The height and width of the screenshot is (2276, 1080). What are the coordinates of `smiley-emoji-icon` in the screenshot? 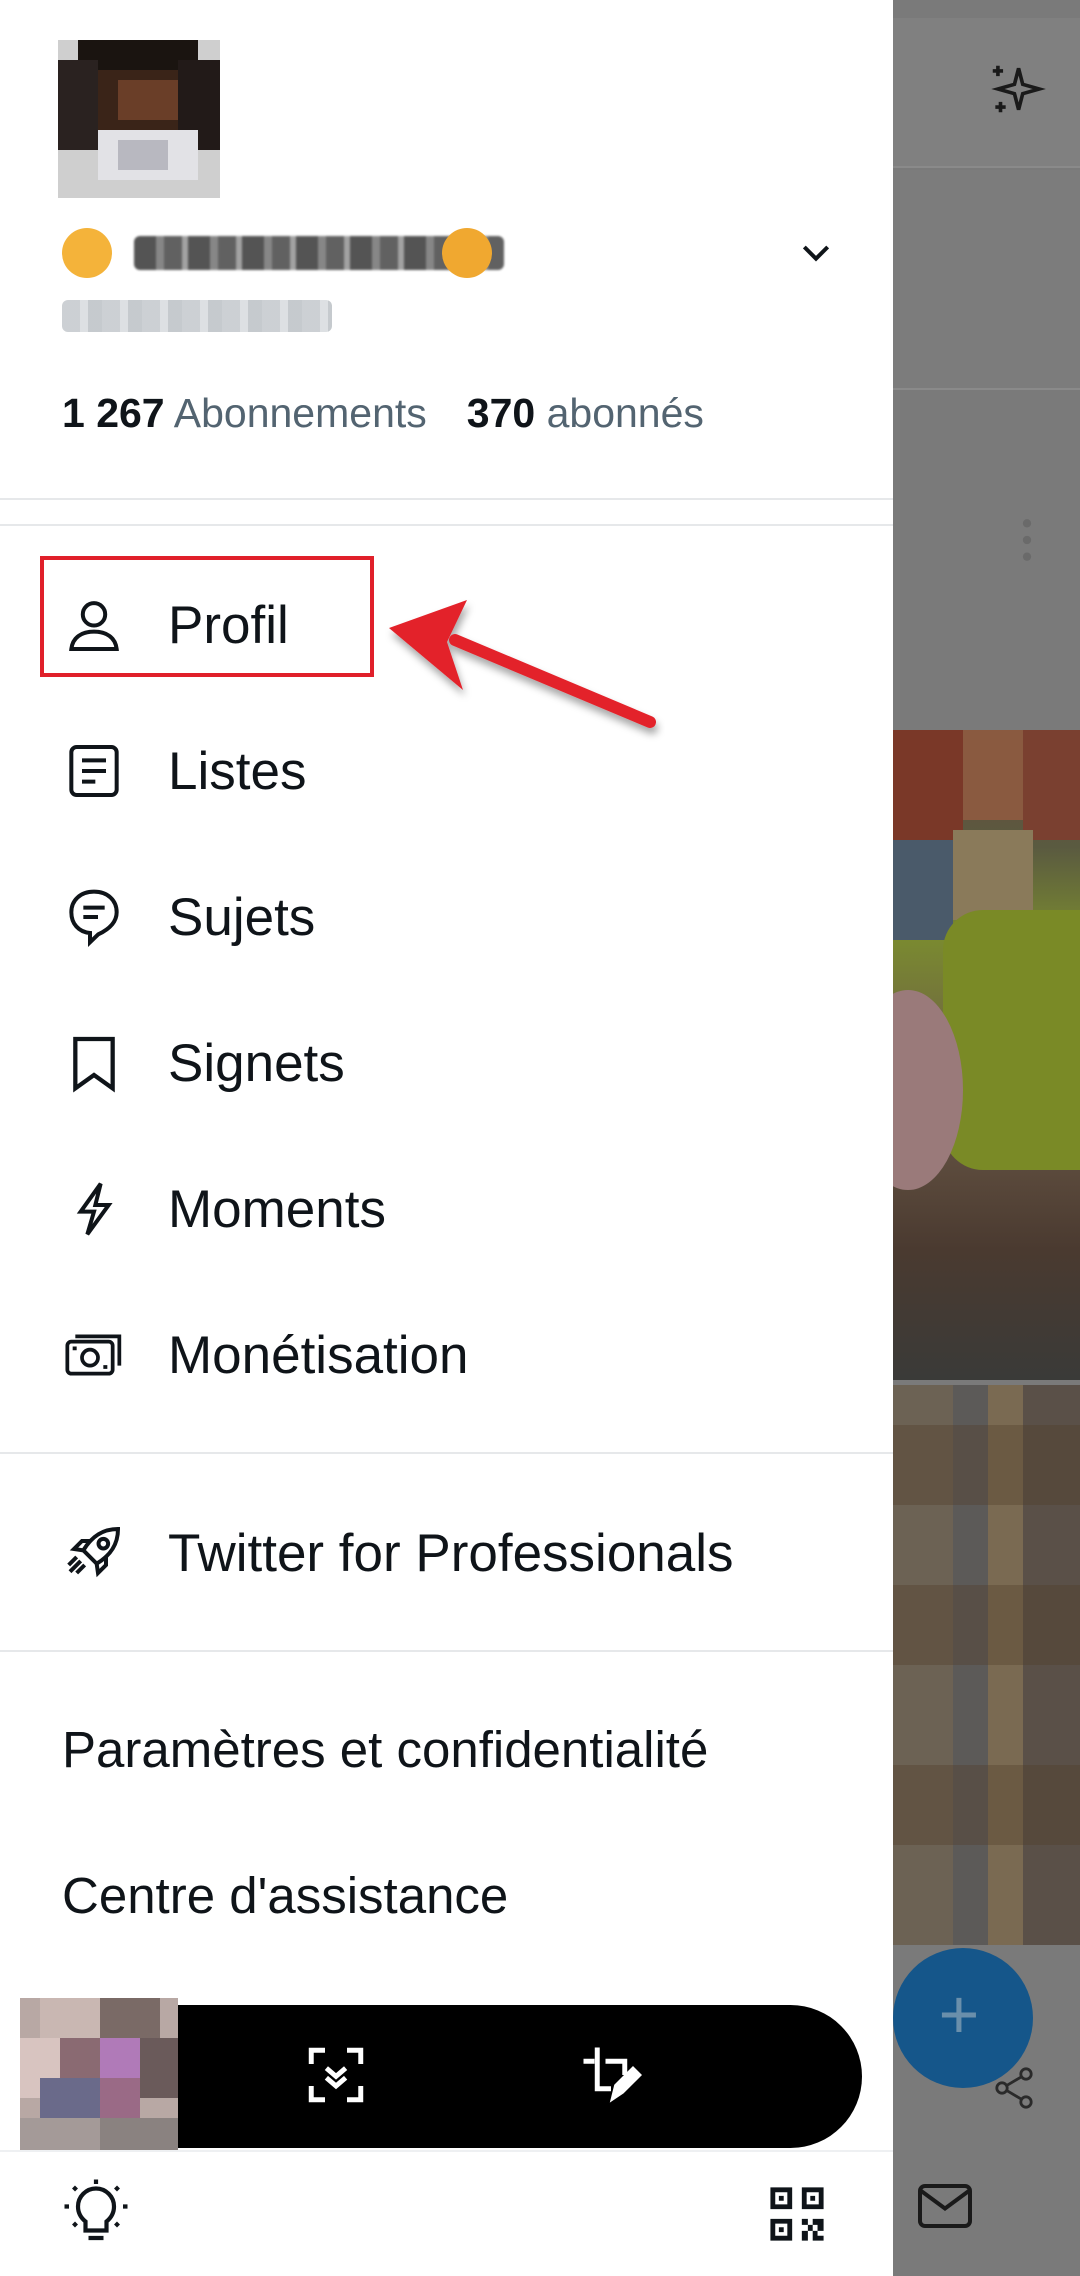 It's located at (87, 253).